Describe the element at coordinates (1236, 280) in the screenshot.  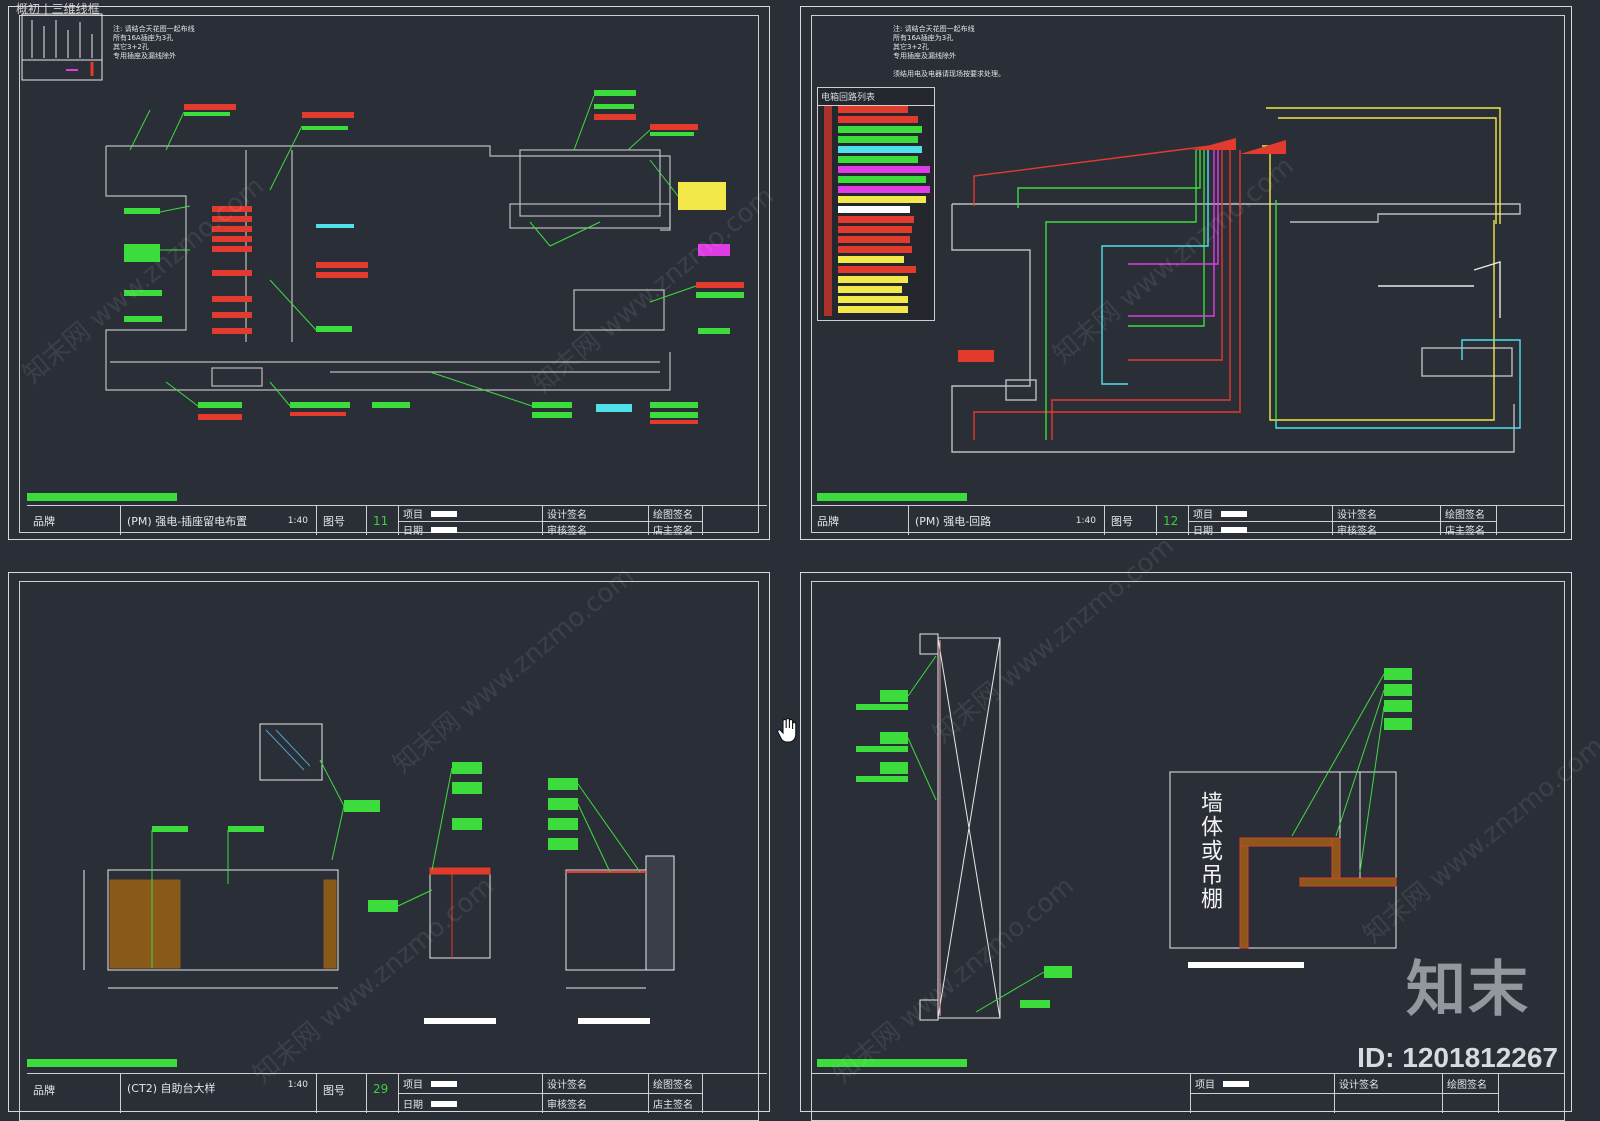
I see `circuit-plan` at that location.